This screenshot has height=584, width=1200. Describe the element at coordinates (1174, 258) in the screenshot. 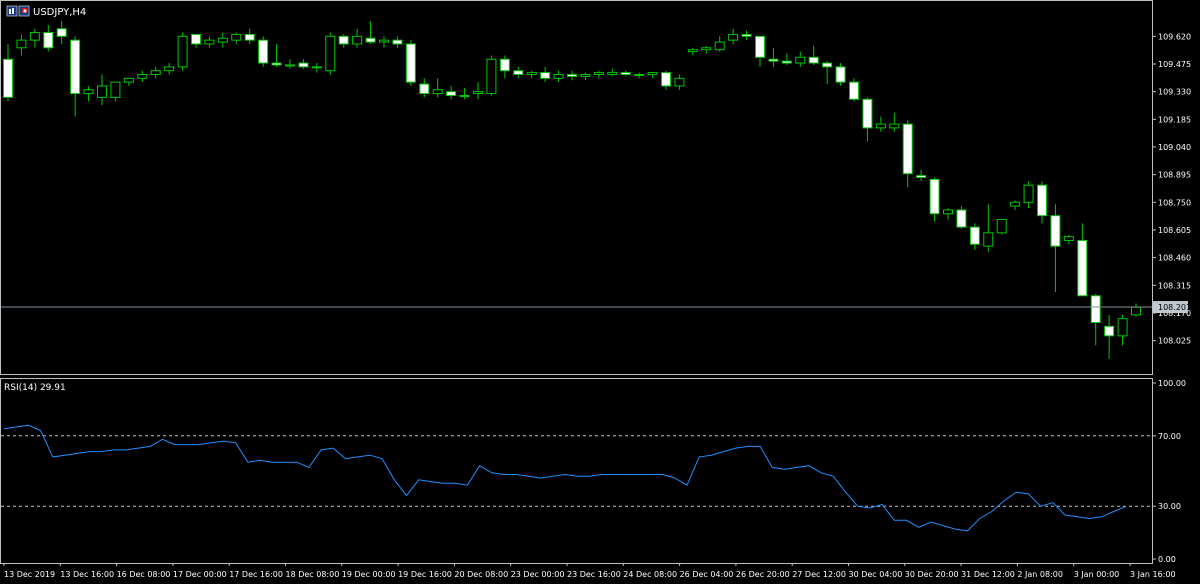

I see `price-tick-label: 108.460` at that location.